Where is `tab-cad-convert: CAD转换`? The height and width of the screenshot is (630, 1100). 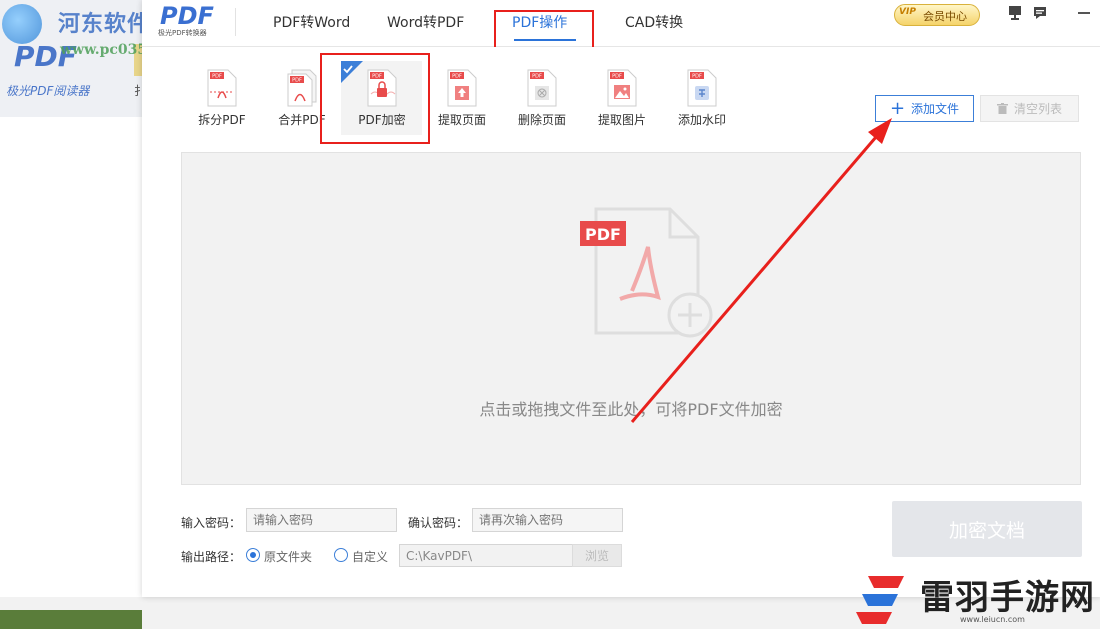
tab-cad-convert: CAD转换 is located at coordinates (654, 22).